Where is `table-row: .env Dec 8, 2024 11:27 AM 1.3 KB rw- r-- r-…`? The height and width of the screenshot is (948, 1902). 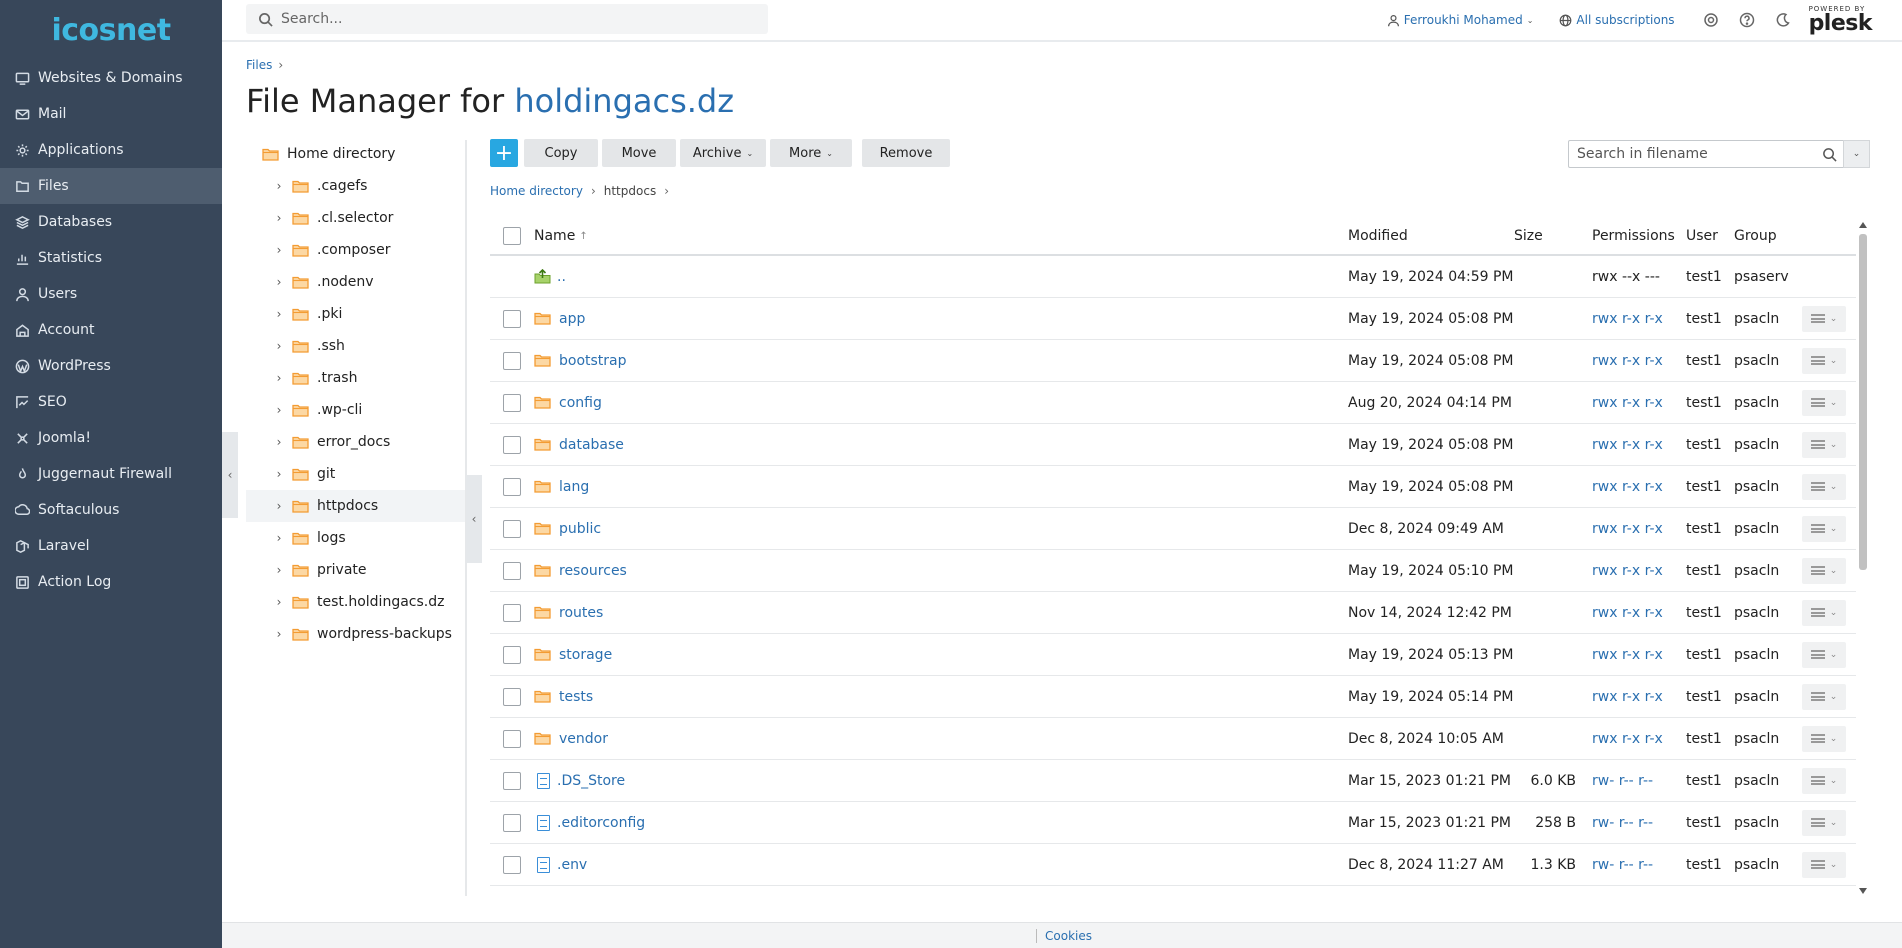
table-row: .env Dec 8, 2024 11:27 AM 1.3 KB rw- r-- r-… is located at coordinates (1173, 865).